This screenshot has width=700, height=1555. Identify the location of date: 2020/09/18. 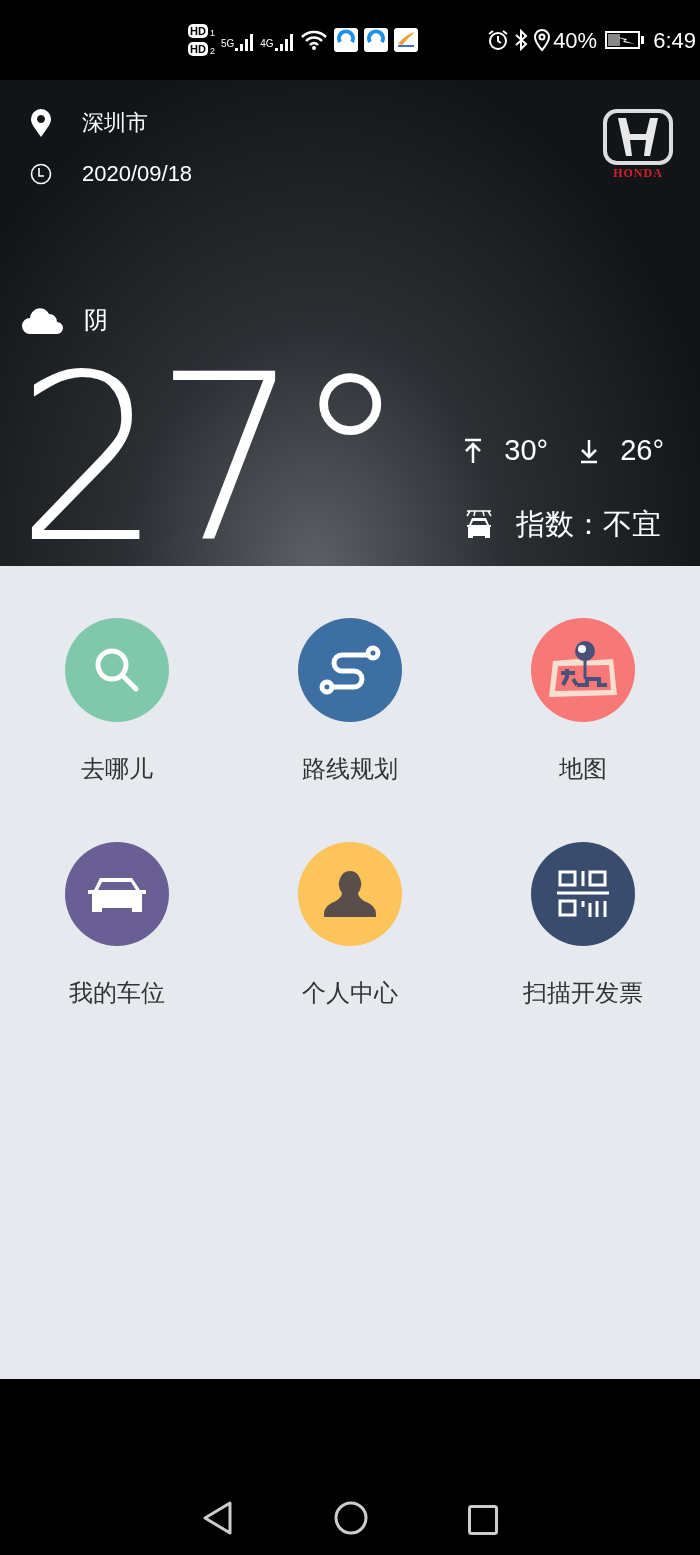
(137, 174).